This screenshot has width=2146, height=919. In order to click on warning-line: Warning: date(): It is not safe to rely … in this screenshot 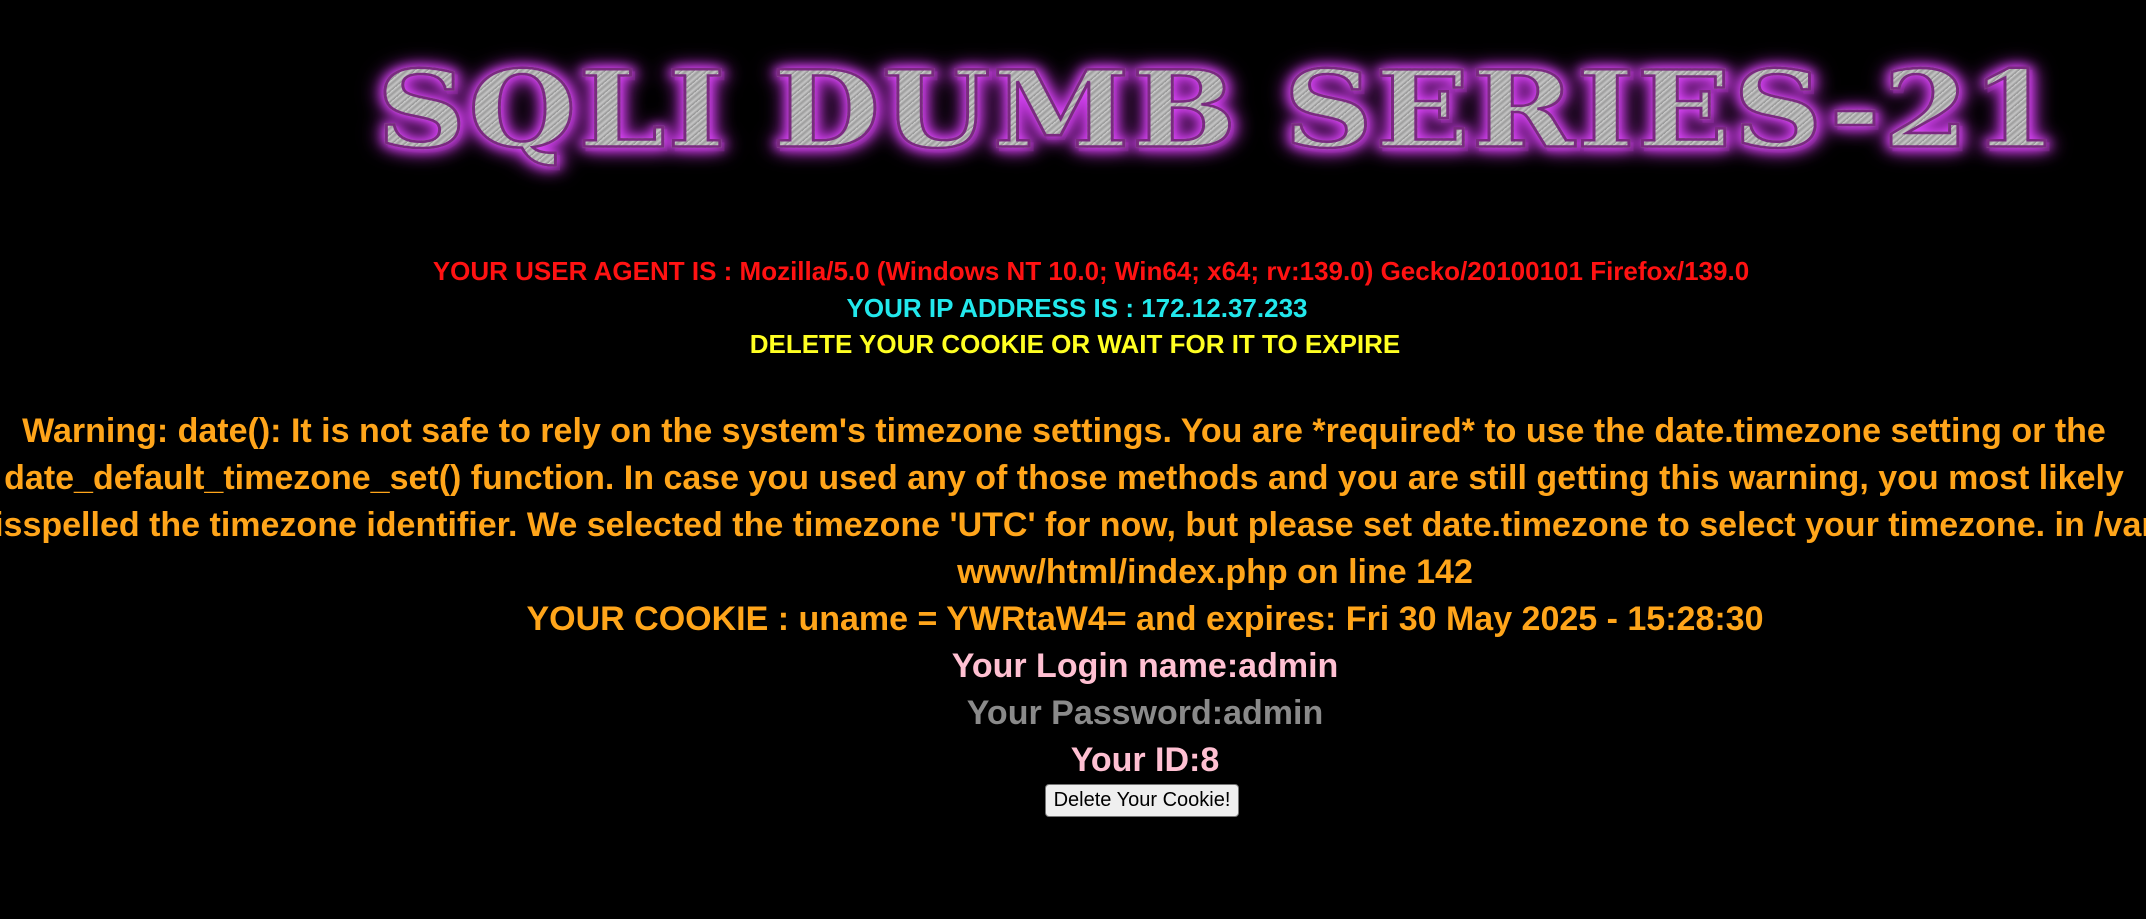, I will do `click(1064, 431)`.